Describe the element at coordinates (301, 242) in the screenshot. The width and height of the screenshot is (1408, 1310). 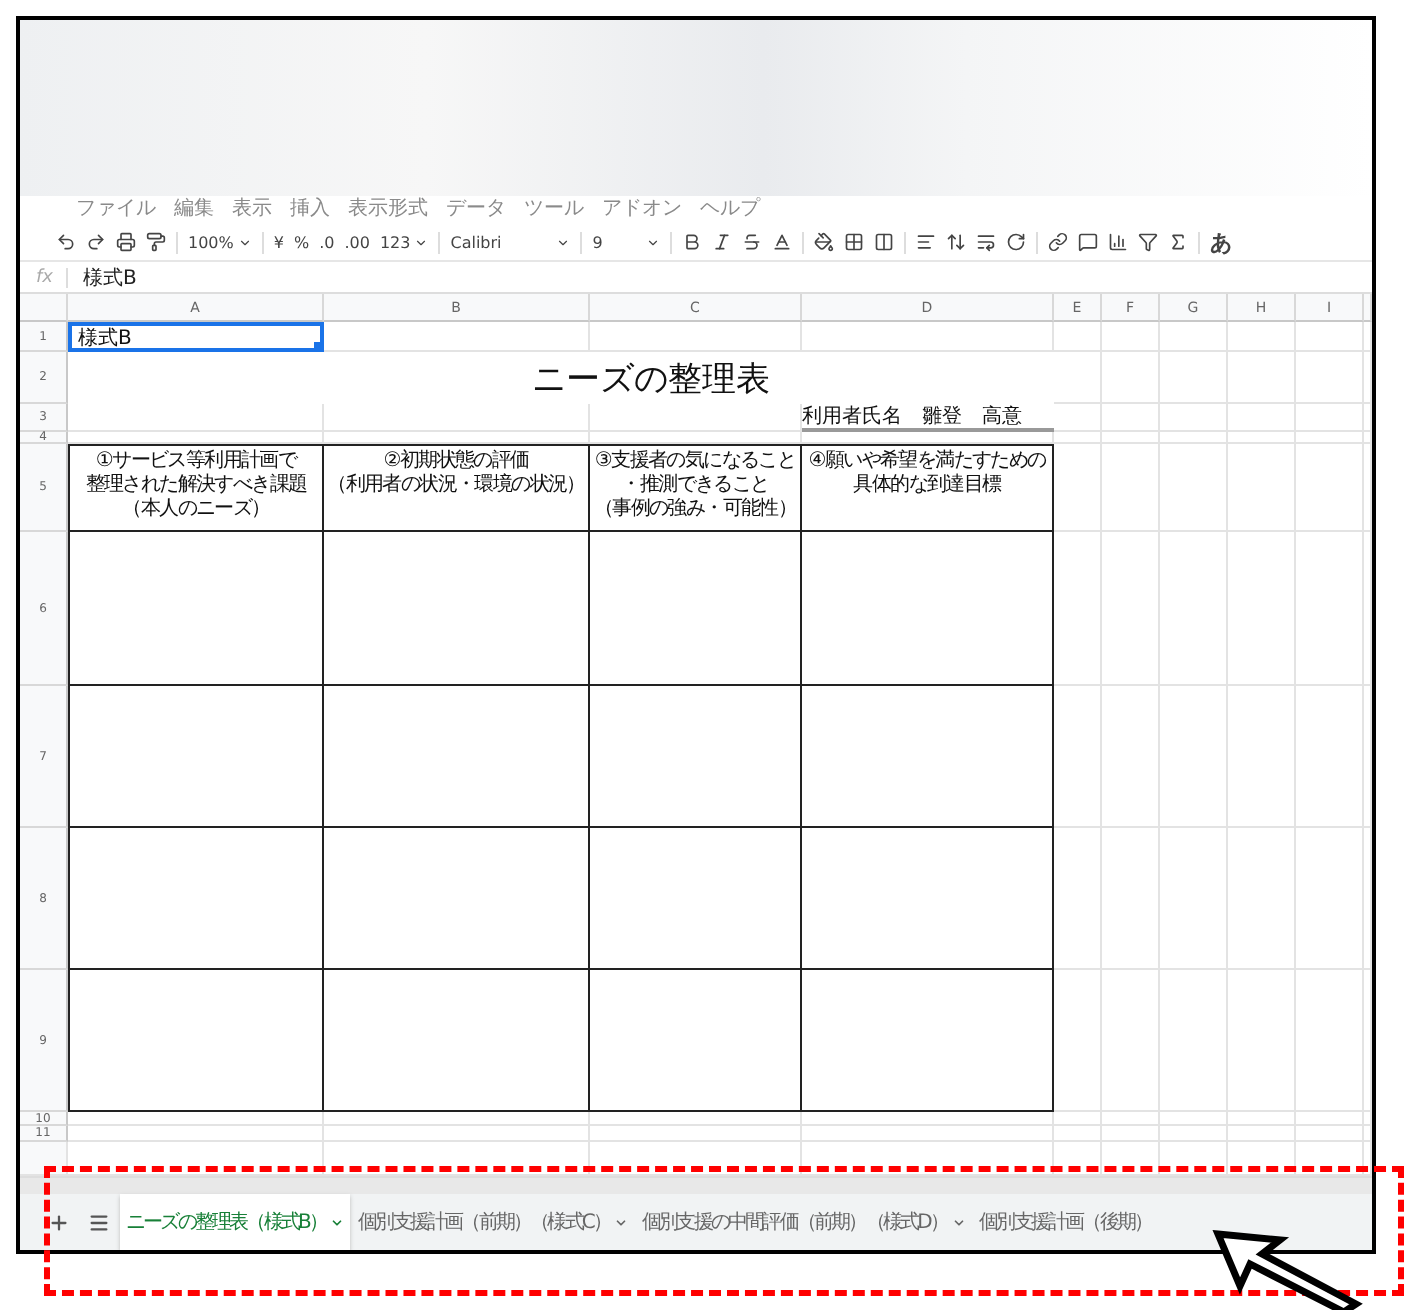
I see `percent-button: %` at that location.